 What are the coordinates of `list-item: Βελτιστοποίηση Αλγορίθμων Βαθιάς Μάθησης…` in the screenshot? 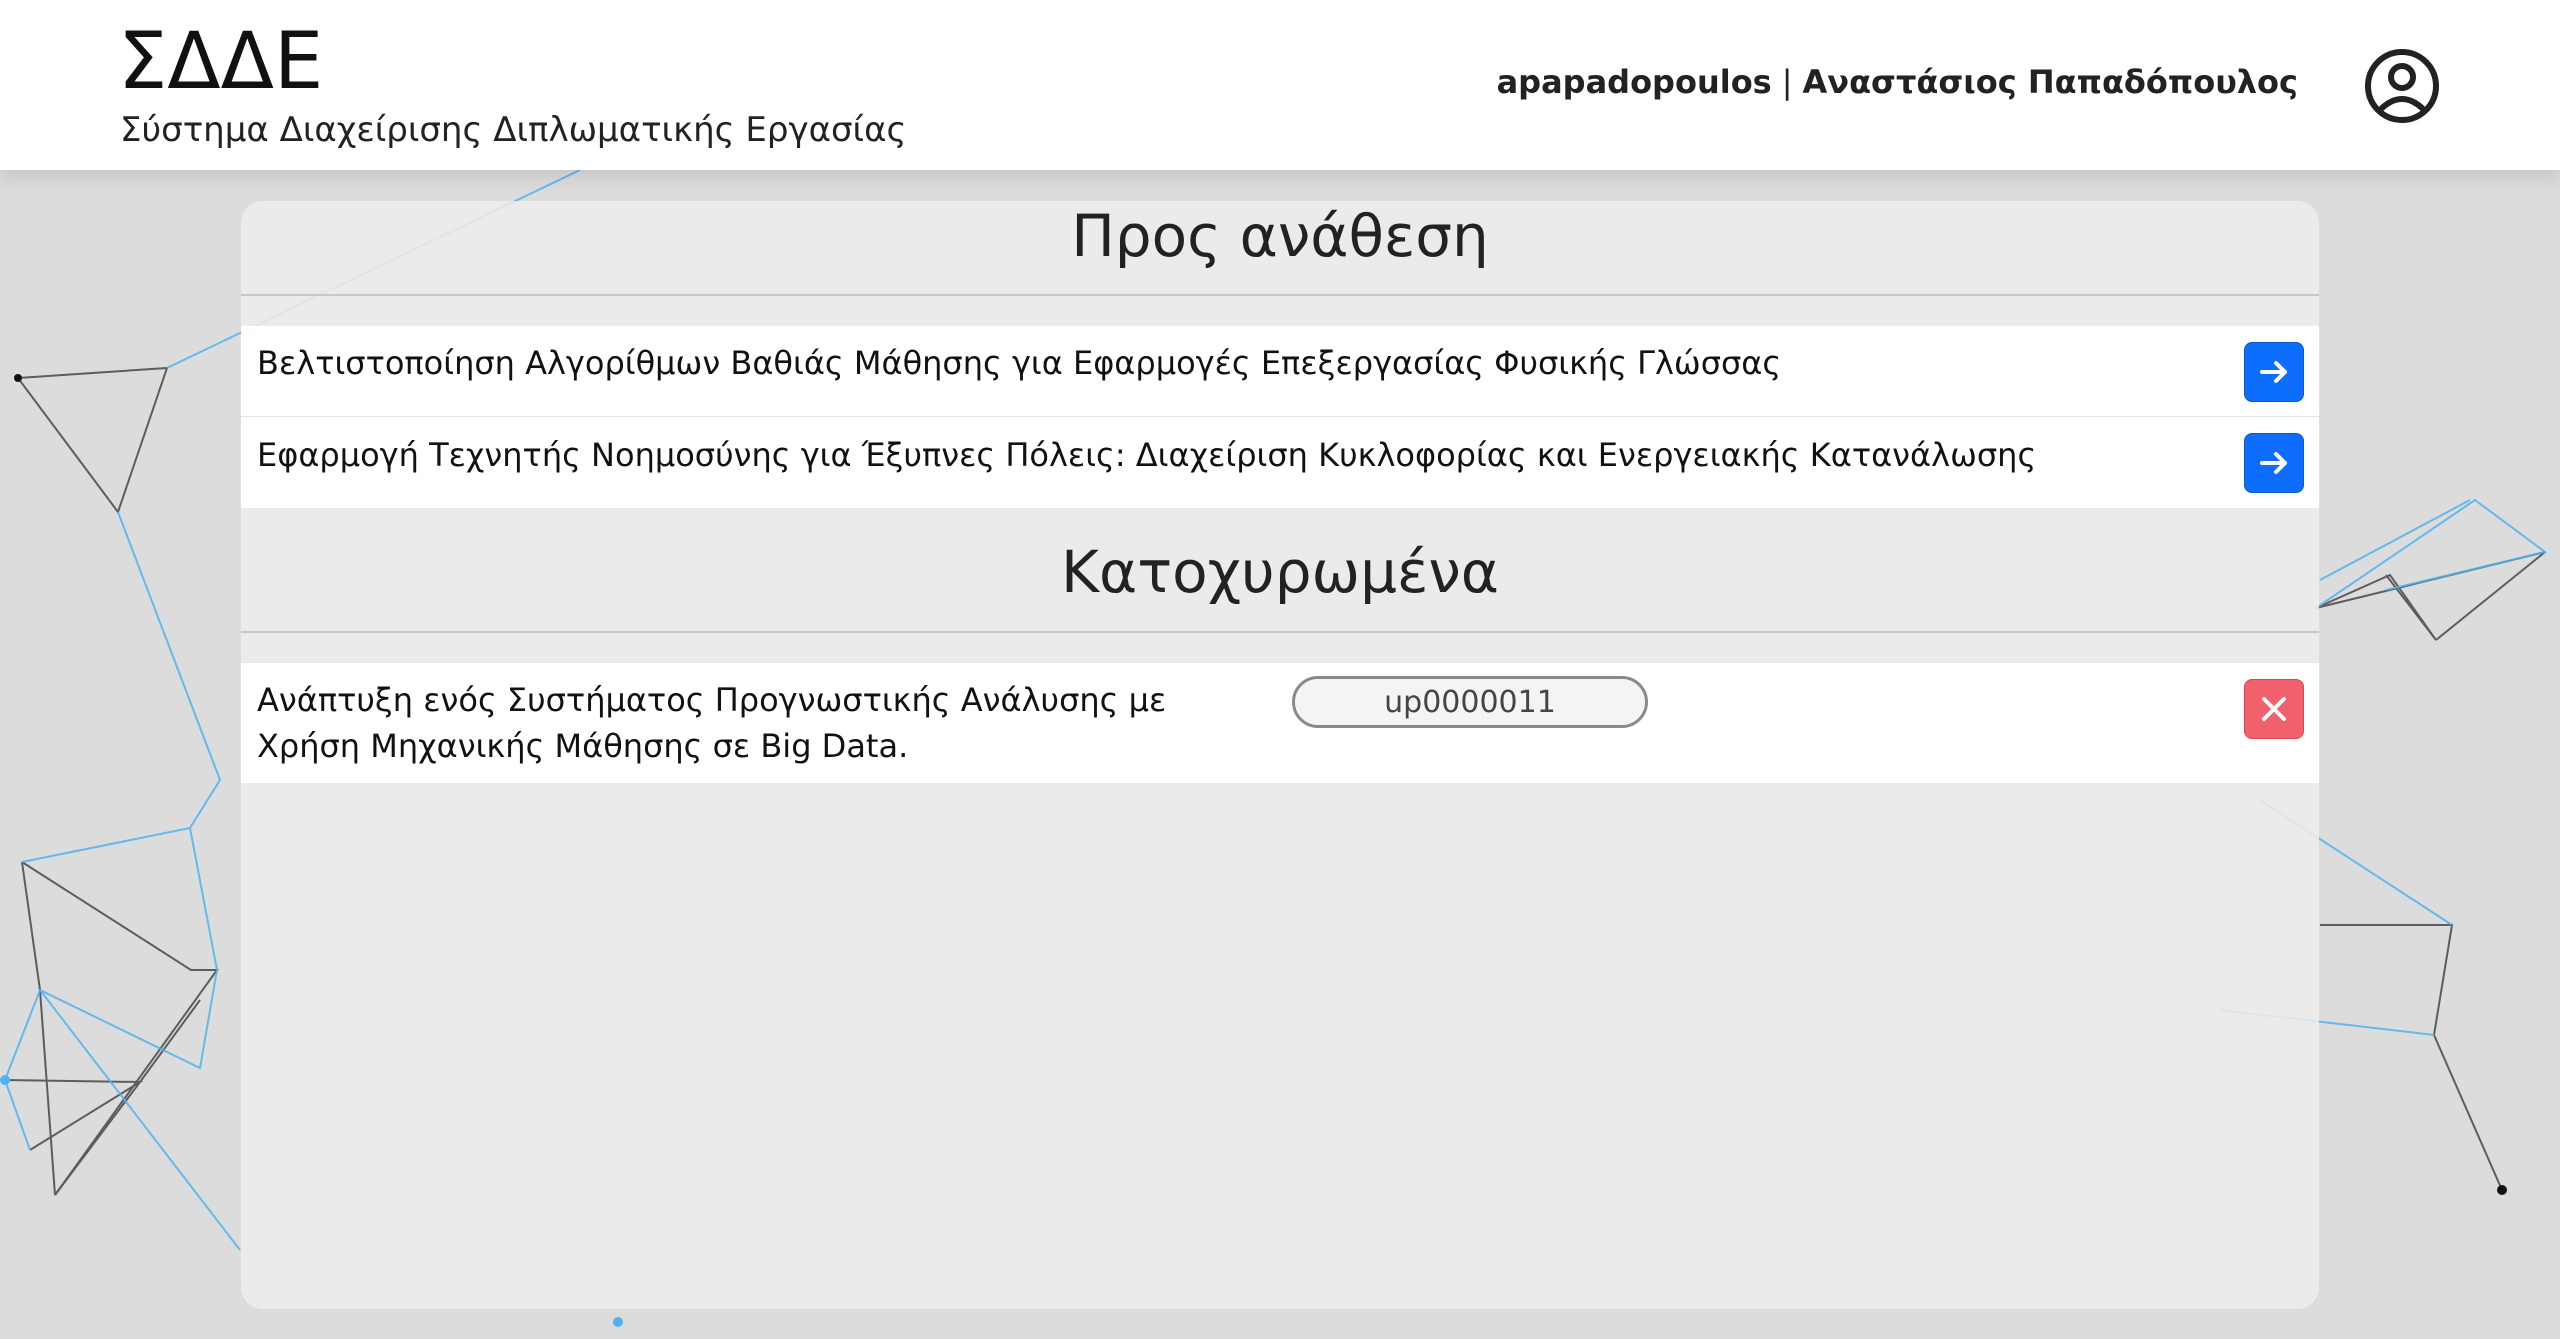 It's located at (1280, 371).